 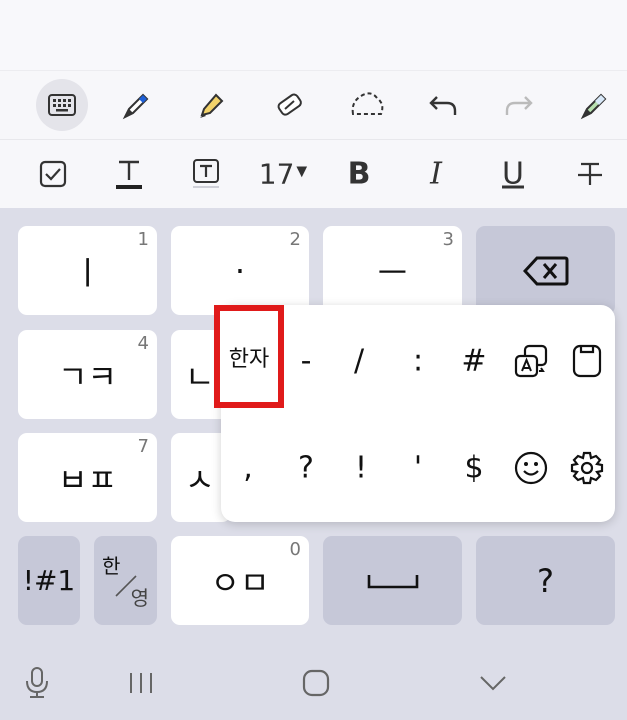 I want to click on voice-input-button, so click(x=37, y=683).